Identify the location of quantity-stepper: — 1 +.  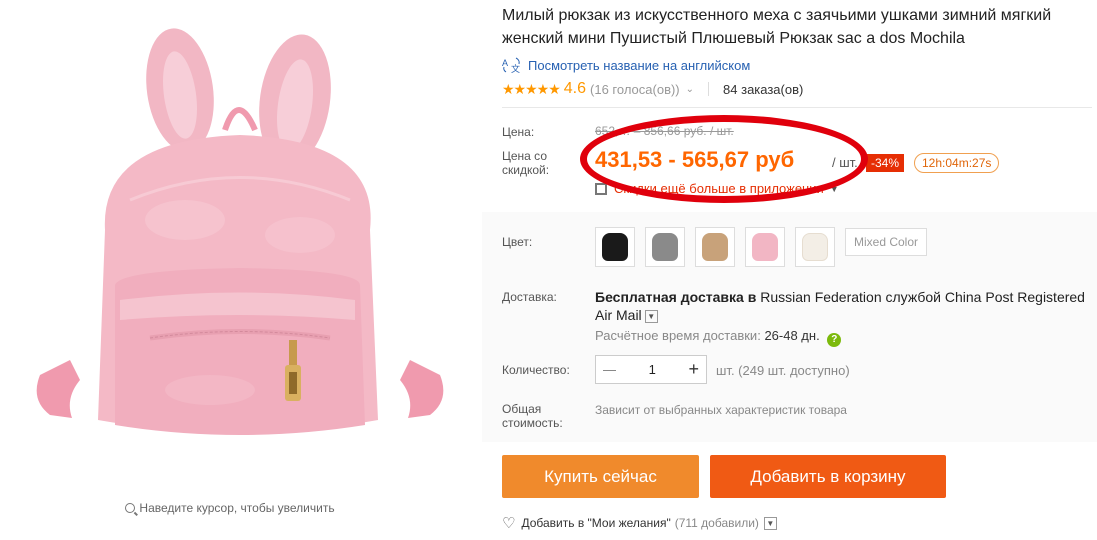
(651, 369).